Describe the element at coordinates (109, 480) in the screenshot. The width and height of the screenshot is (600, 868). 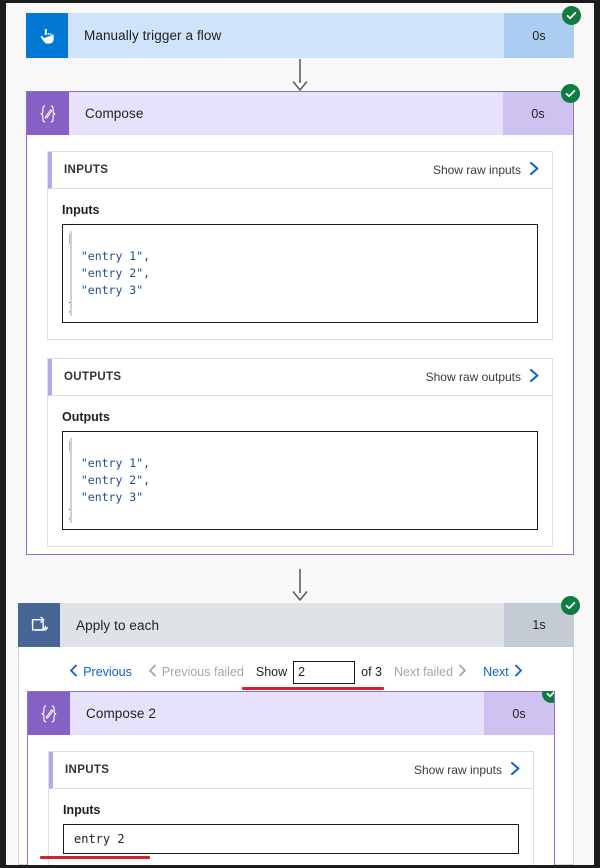
I see `compose-outputs-code-text: [ "entry 1", "entry 2", "entry 3" ]` at that location.